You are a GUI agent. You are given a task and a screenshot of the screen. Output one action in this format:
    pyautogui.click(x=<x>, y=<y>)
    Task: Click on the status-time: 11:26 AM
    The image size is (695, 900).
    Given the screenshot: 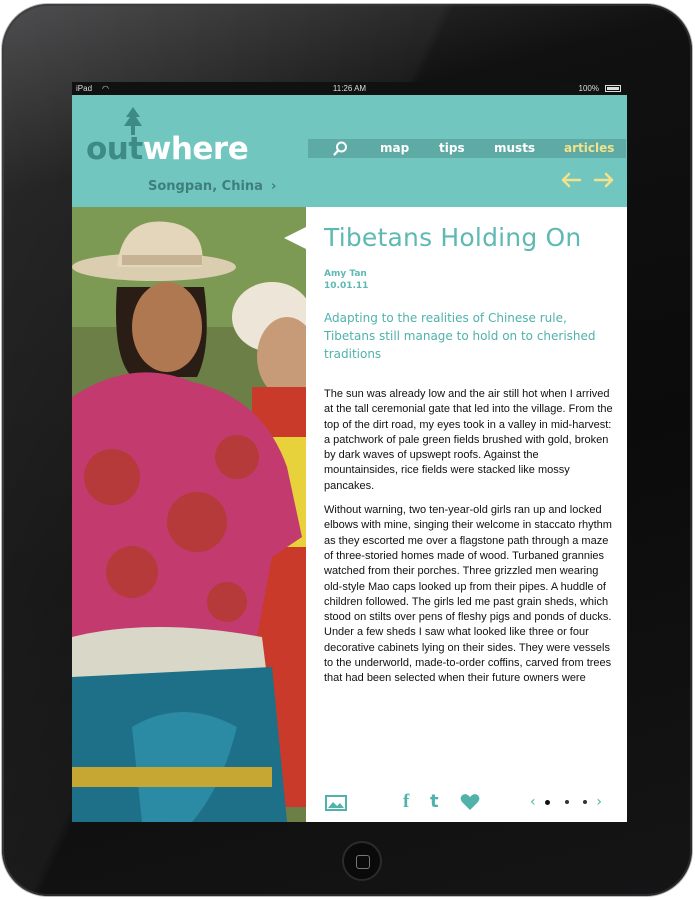 What is the action you would take?
    pyautogui.click(x=349, y=88)
    